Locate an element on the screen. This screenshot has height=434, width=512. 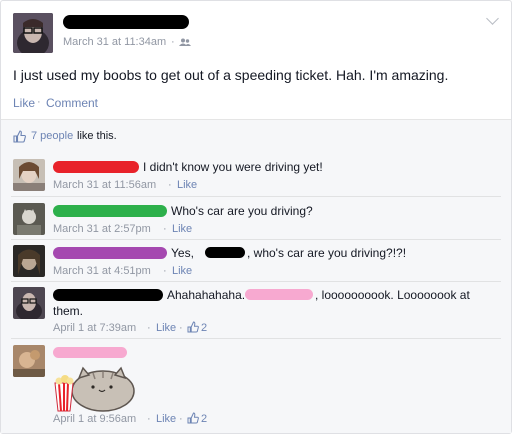
post-timestamp: March 31 at 11:34am is located at coordinates (114, 42).